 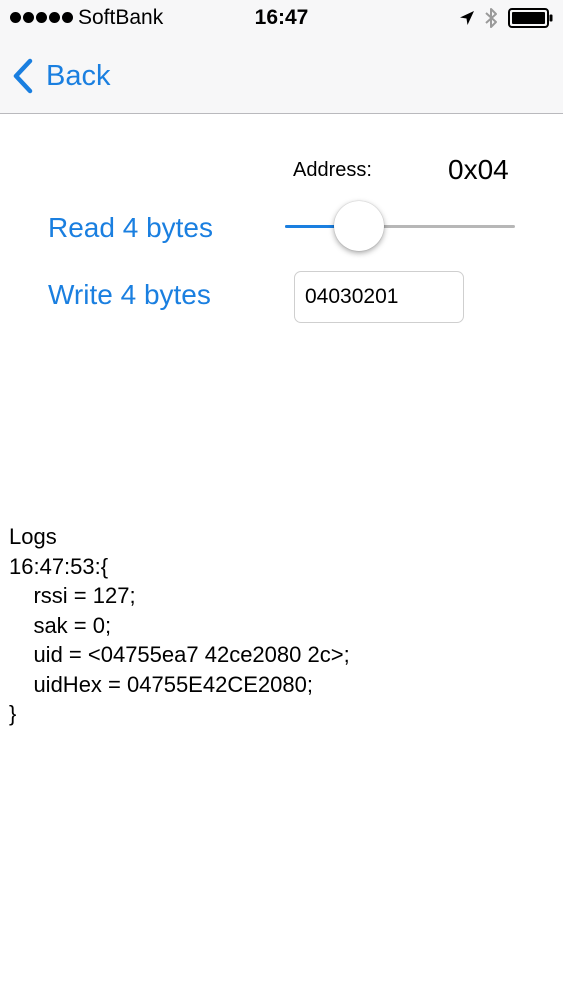 I want to click on log-line: uid = <04755ea7 42ce2080 2c>;, so click(x=179, y=654).